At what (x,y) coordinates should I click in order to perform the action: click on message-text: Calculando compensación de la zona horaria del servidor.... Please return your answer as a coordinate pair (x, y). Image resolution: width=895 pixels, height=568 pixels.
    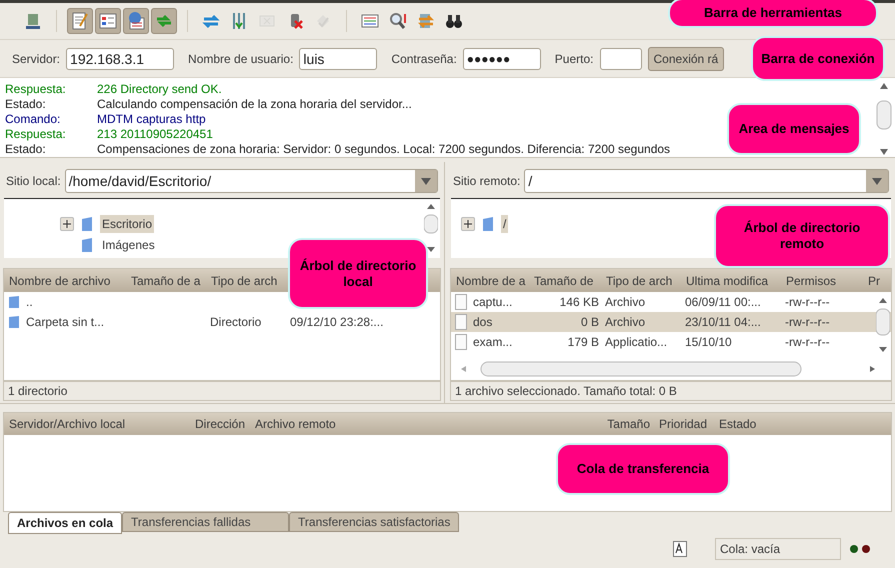
    Looking at the image, I should click on (254, 104).